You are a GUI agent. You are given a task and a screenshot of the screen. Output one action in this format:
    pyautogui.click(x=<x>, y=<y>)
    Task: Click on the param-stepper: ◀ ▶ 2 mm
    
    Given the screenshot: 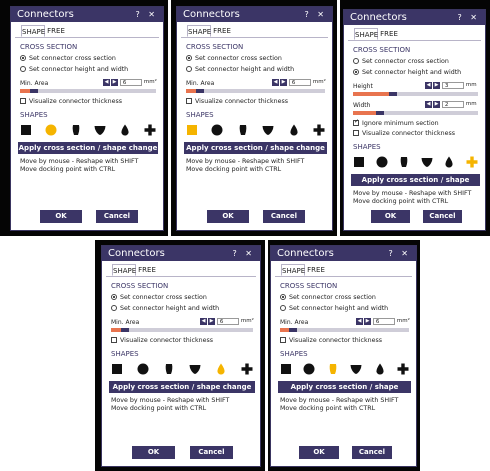 What is the action you would take?
    pyautogui.click(x=451, y=105)
    